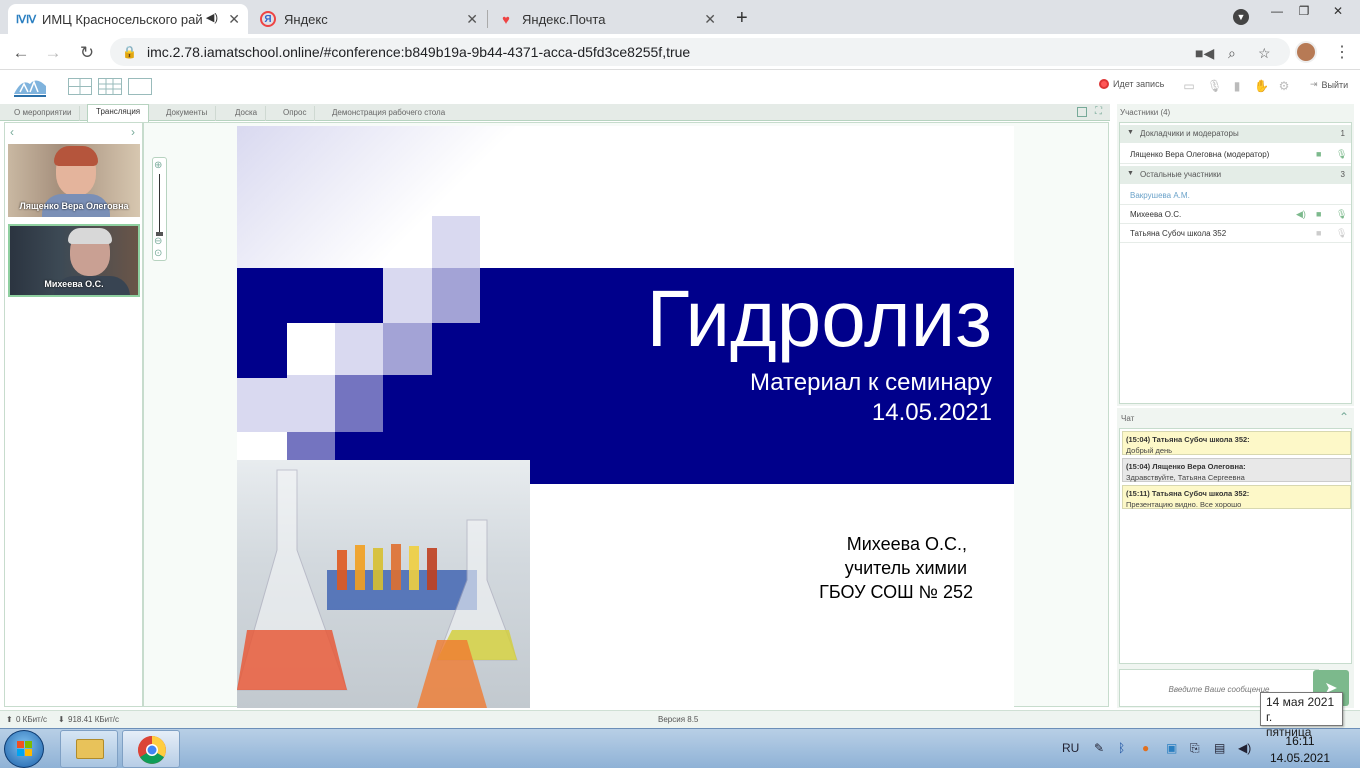 The image size is (1360, 772). I want to click on browser-tab-yandex: Я Яндекс ✕, so click(368, 19).